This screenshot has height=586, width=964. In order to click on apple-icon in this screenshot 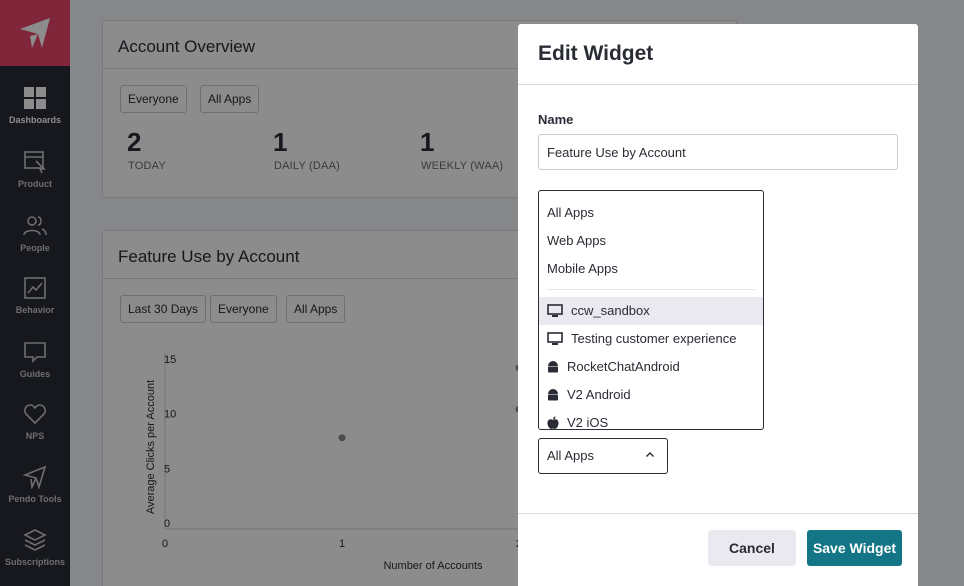, I will do `click(553, 422)`.